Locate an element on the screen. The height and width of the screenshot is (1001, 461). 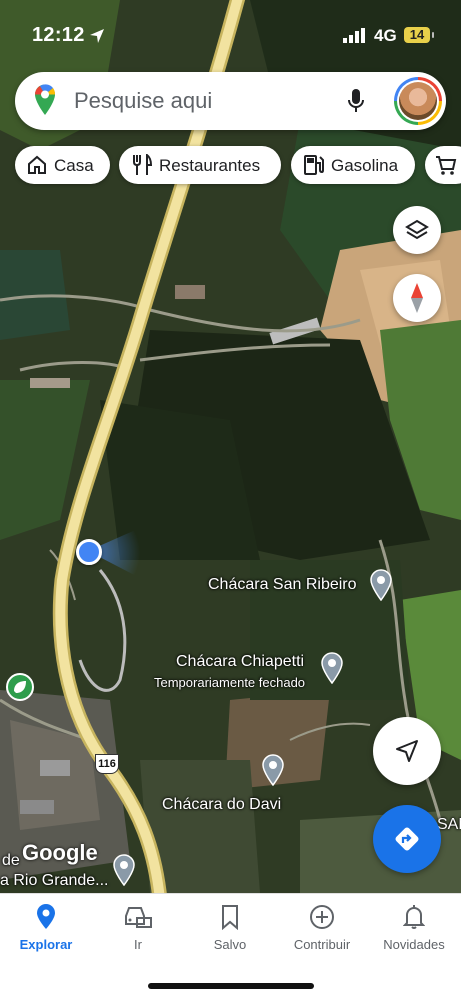
place-status-chiapetti: Temporariamente fechado is located at coordinates (230, 682).